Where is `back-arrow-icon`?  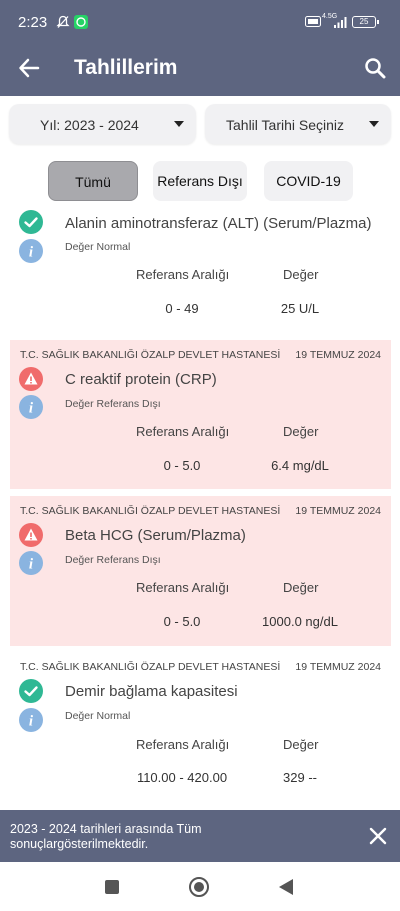
back-arrow-icon is located at coordinates (29, 68).